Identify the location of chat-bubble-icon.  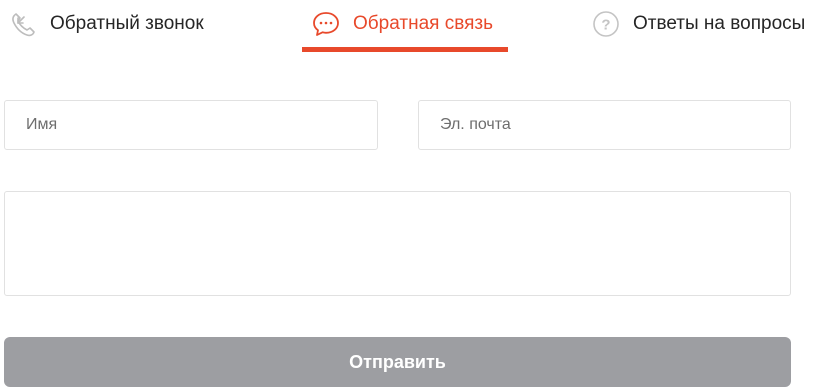
(326, 24).